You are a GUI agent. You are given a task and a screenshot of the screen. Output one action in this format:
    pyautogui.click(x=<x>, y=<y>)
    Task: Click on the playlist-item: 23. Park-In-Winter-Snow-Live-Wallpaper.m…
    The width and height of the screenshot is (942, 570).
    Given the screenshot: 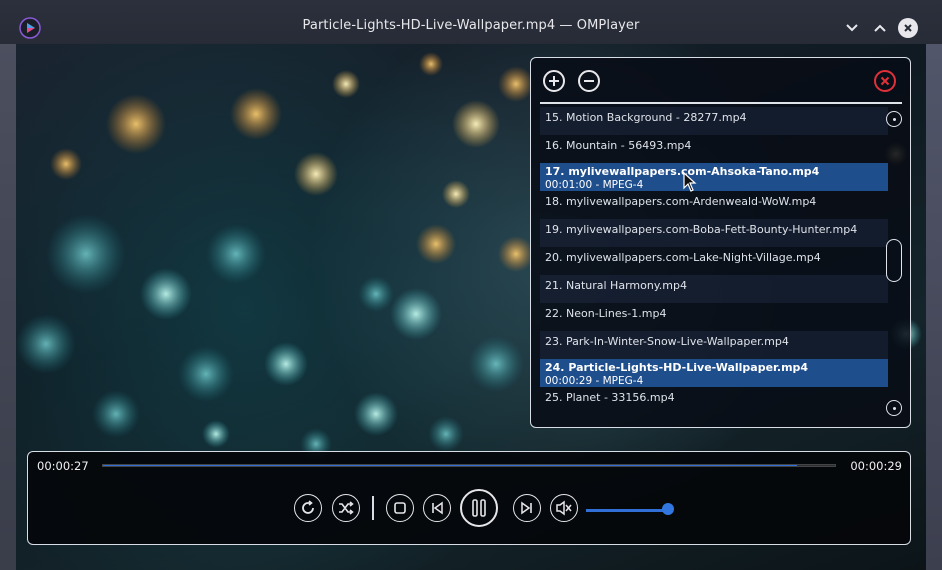 What is the action you would take?
    pyautogui.click(x=714, y=345)
    